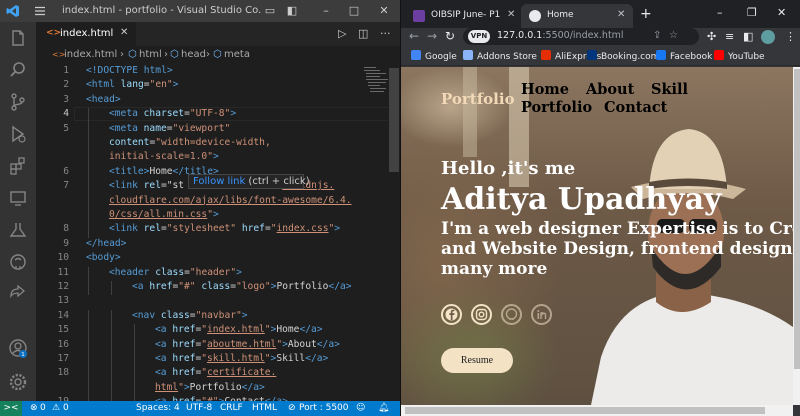 This screenshot has width=800, height=416. I want to click on bookmark-star-icon: ☆, so click(673, 35).